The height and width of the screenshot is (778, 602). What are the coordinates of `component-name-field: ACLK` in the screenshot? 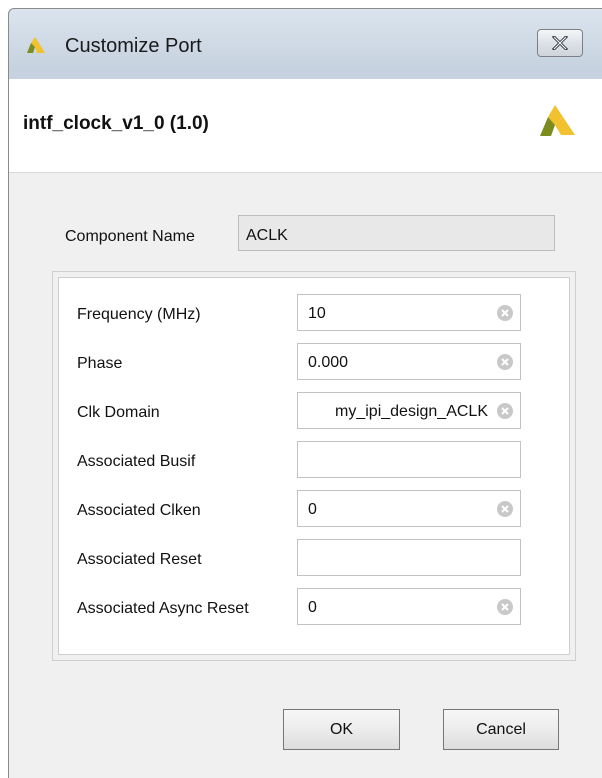 It's located at (396, 233).